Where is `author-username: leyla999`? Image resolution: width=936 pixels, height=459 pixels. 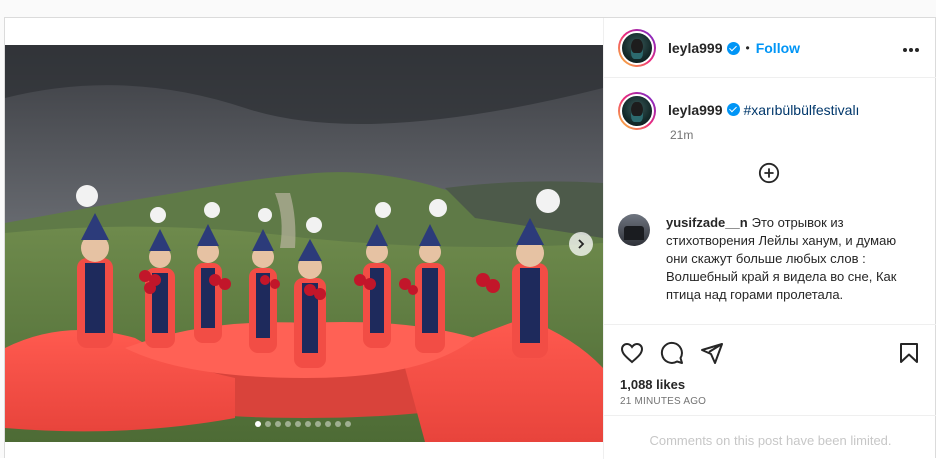
author-username: leyla999 is located at coordinates (695, 48).